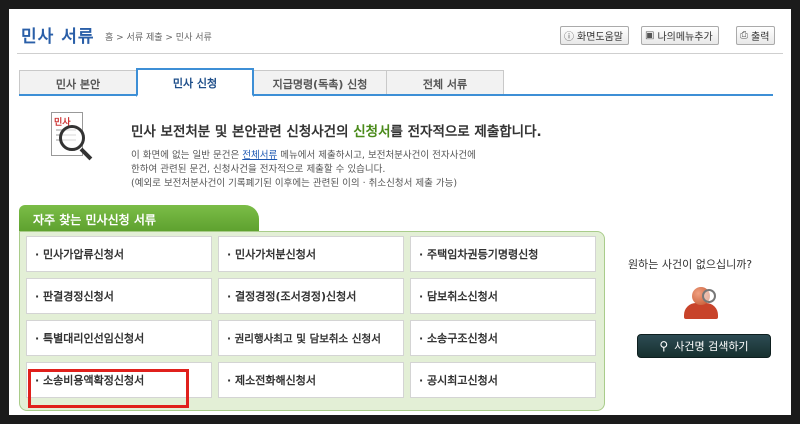 The height and width of the screenshot is (424, 800). Describe the element at coordinates (664, 346) in the screenshot. I see `search-icon: ⚲` at that location.